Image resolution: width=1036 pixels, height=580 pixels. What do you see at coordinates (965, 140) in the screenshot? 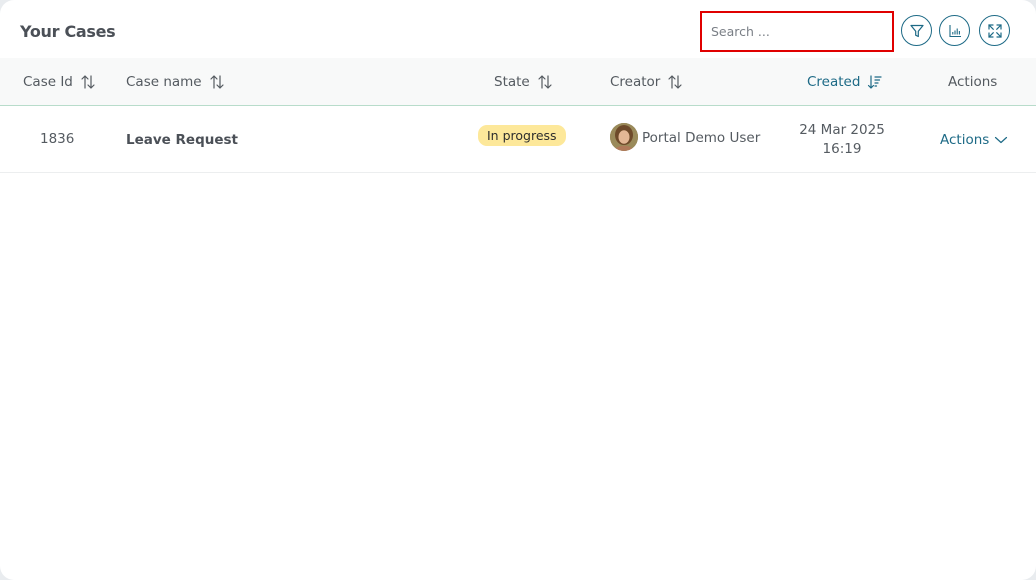
I see `actions-label: Actions` at bounding box center [965, 140].